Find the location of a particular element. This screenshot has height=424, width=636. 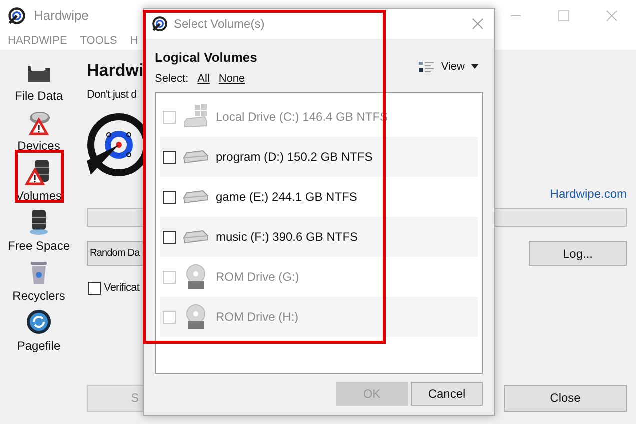

select-all-link: All is located at coordinates (204, 78).